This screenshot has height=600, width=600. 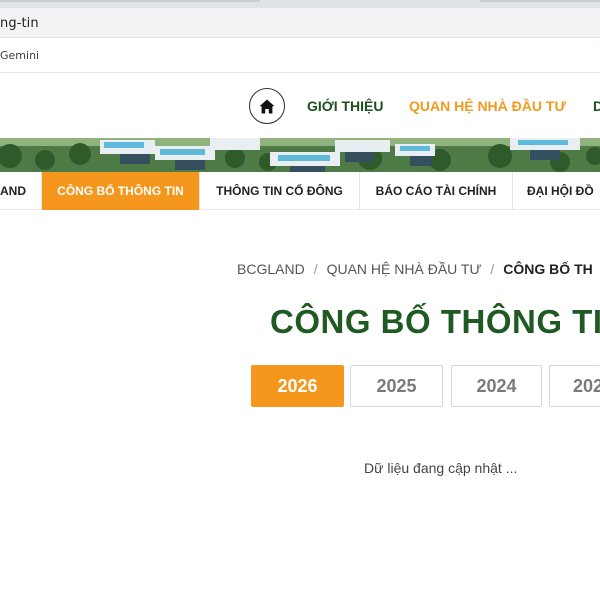 I want to click on subnav-item-bcgland: AND, so click(x=21, y=191).